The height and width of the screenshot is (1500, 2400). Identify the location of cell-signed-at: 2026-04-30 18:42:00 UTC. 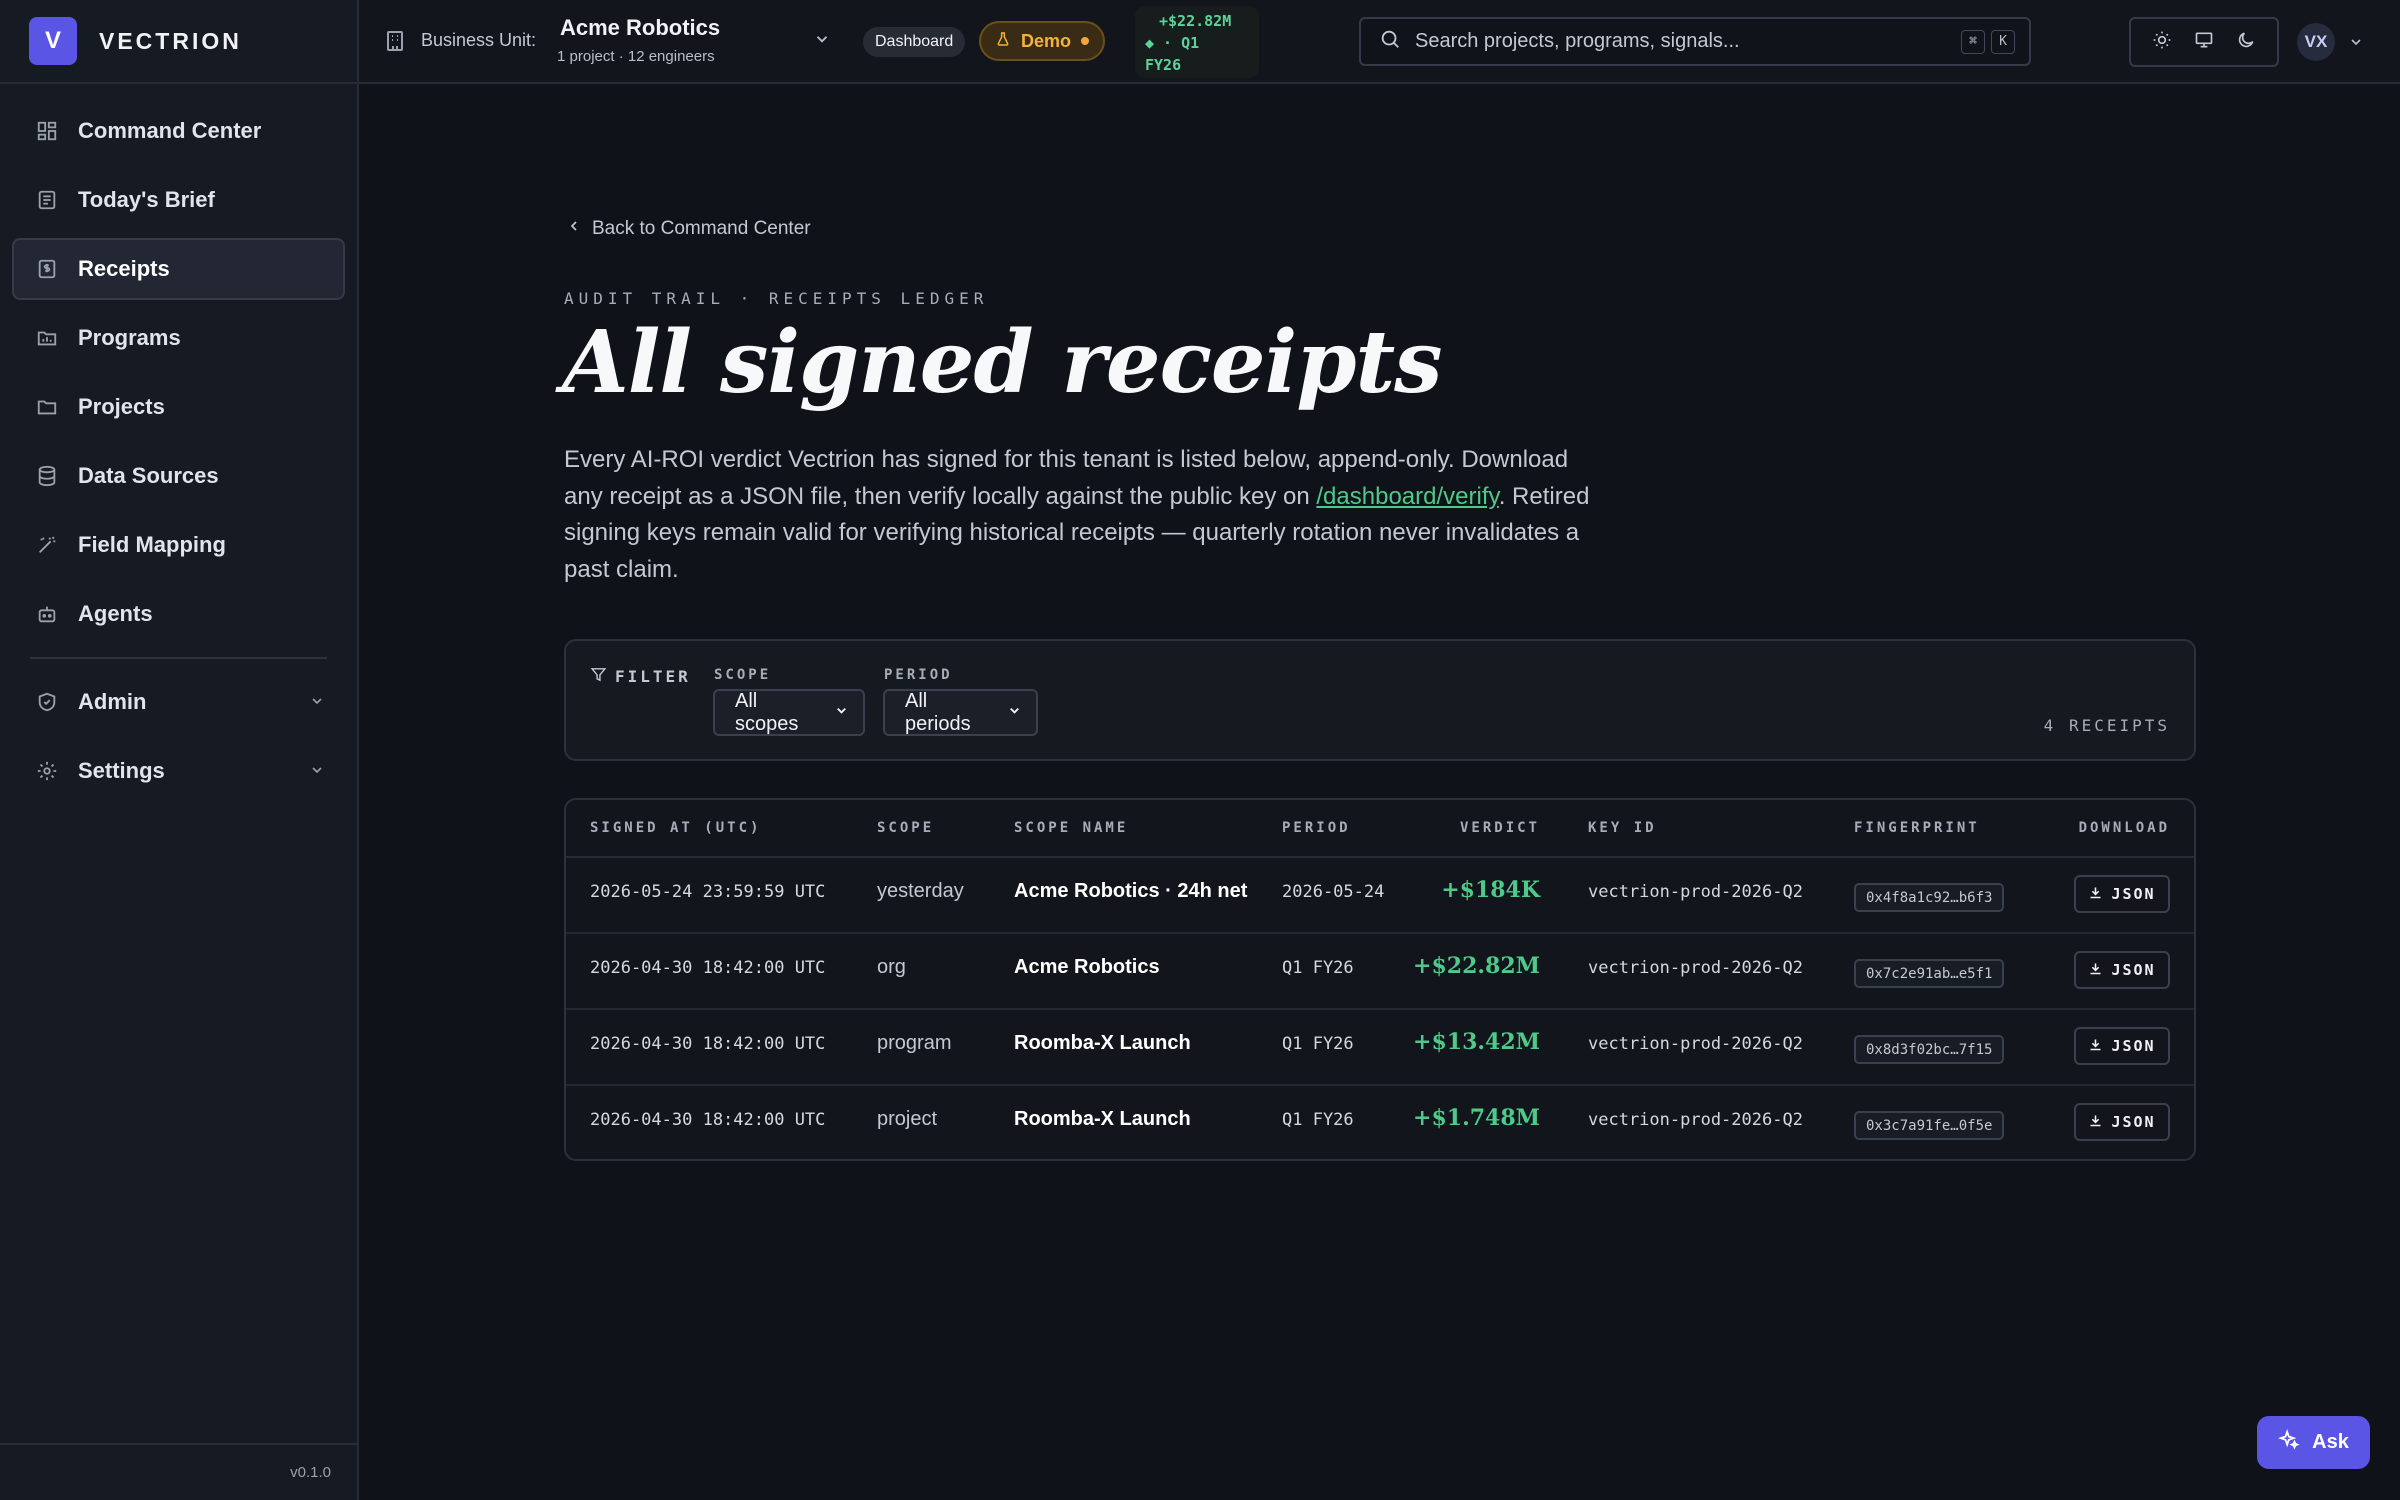
(708, 968).